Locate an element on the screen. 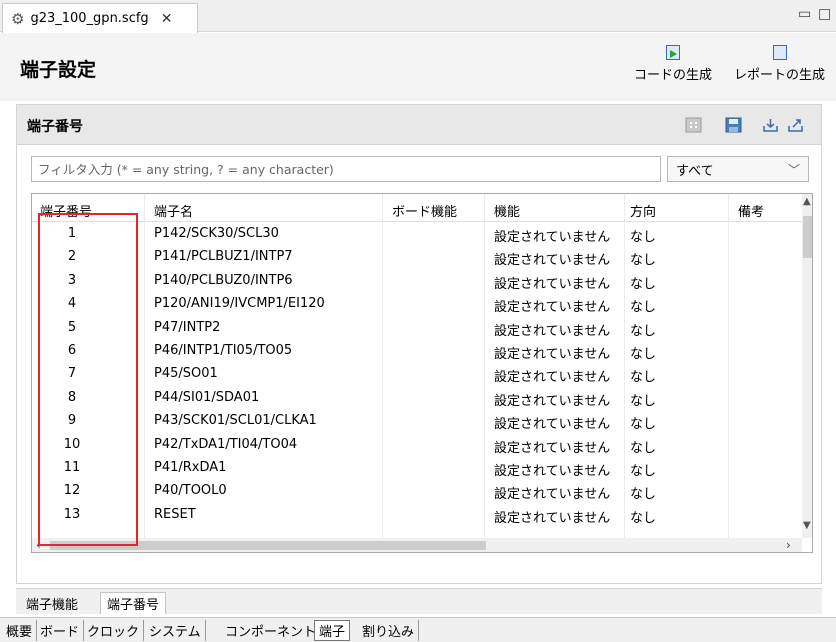  tab-interrupts: 割り込み is located at coordinates (389, 630).